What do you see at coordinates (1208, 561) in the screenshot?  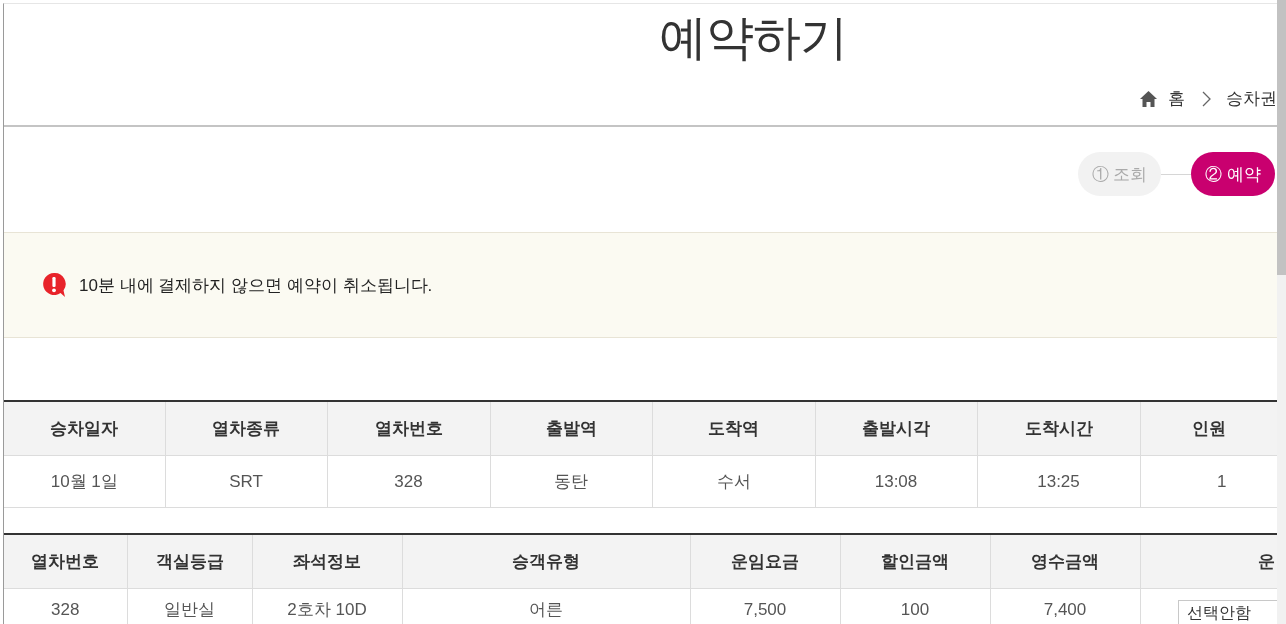 I see `column-header: 운` at bounding box center [1208, 561].